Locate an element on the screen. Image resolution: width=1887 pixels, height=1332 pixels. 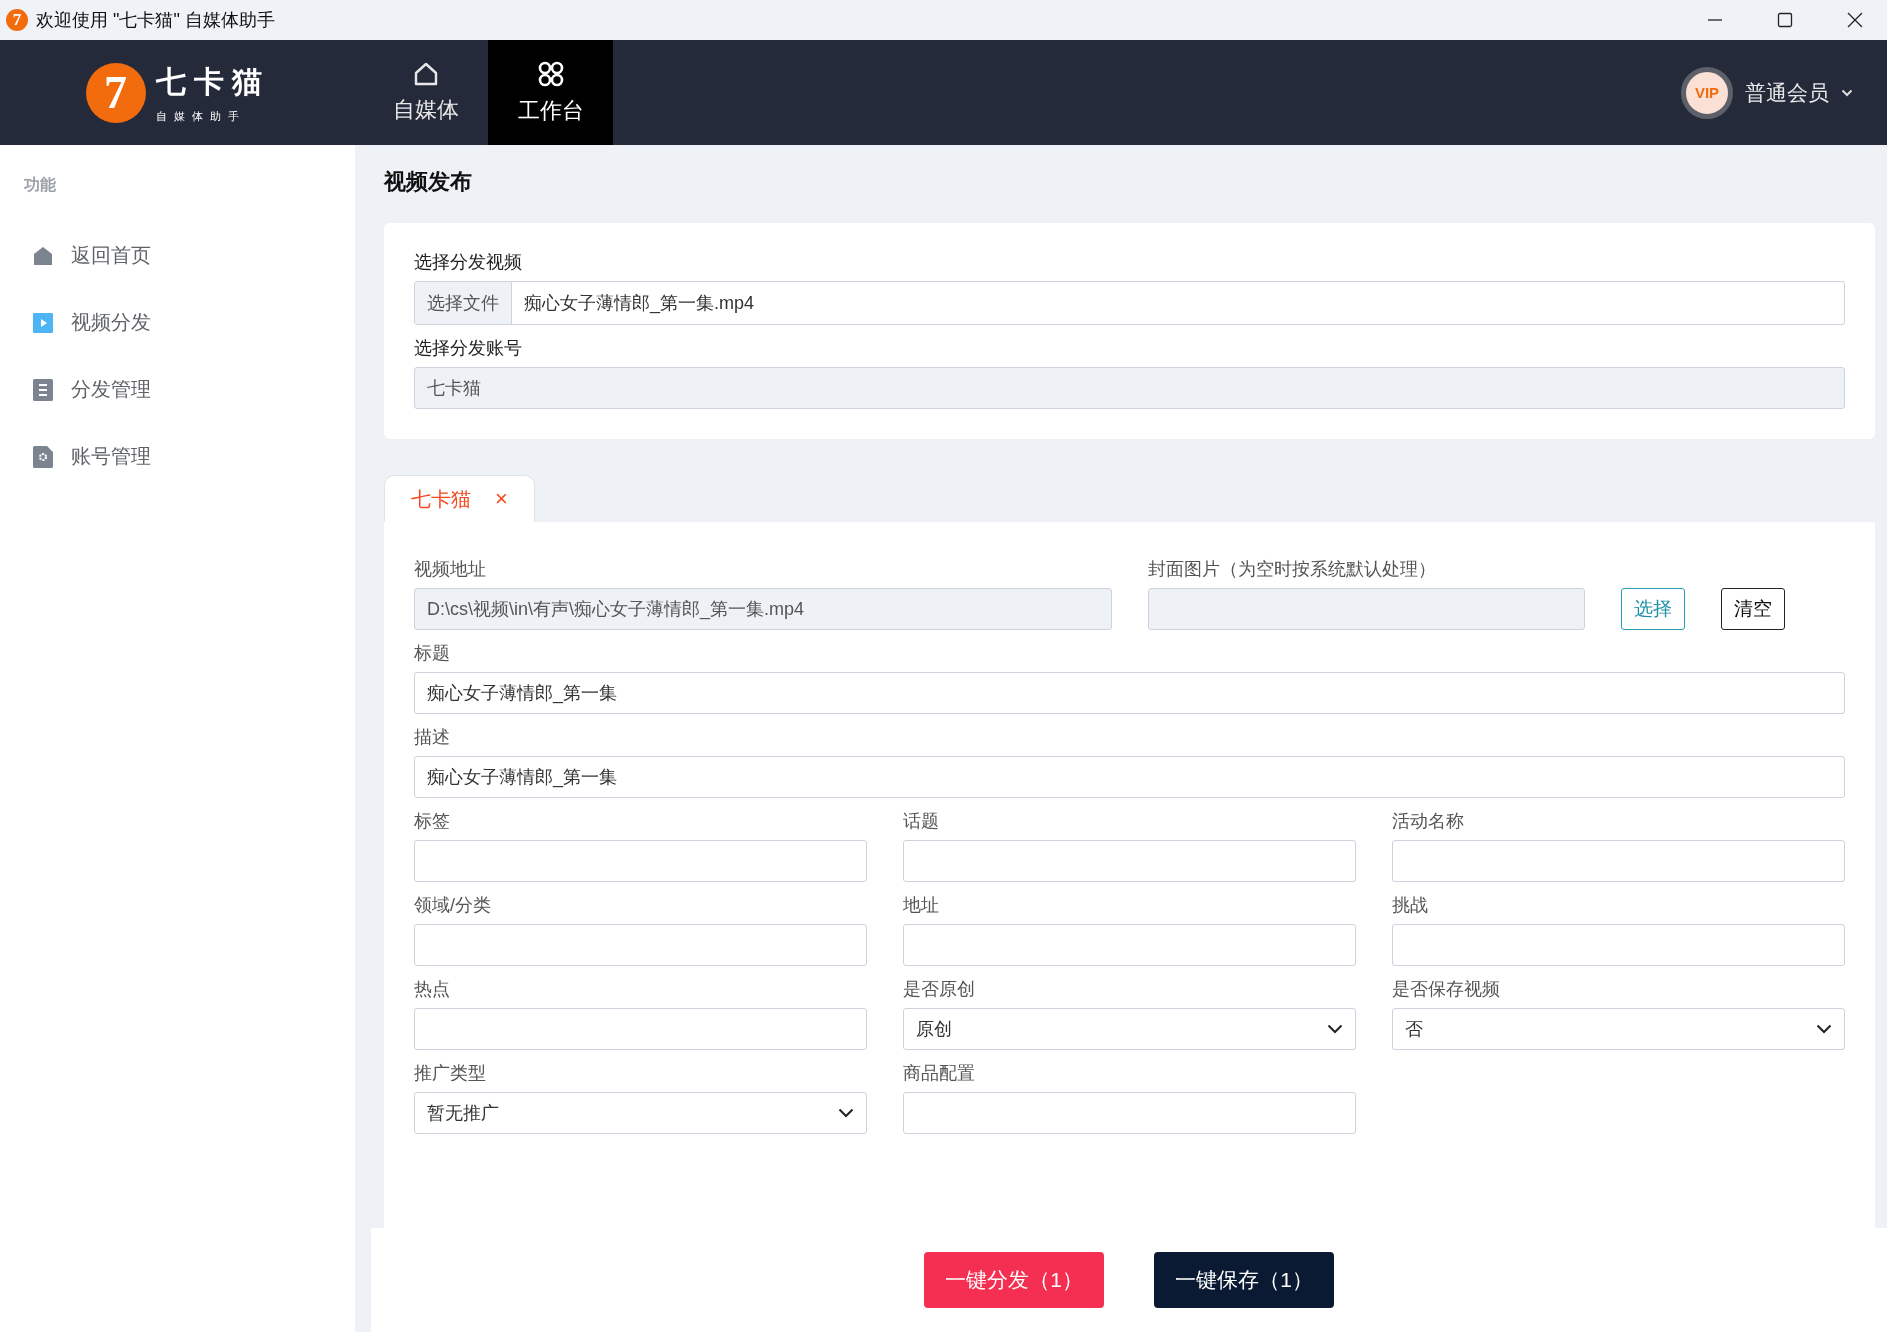
page-title: 视频发布 is located at coordinates (428, 182).